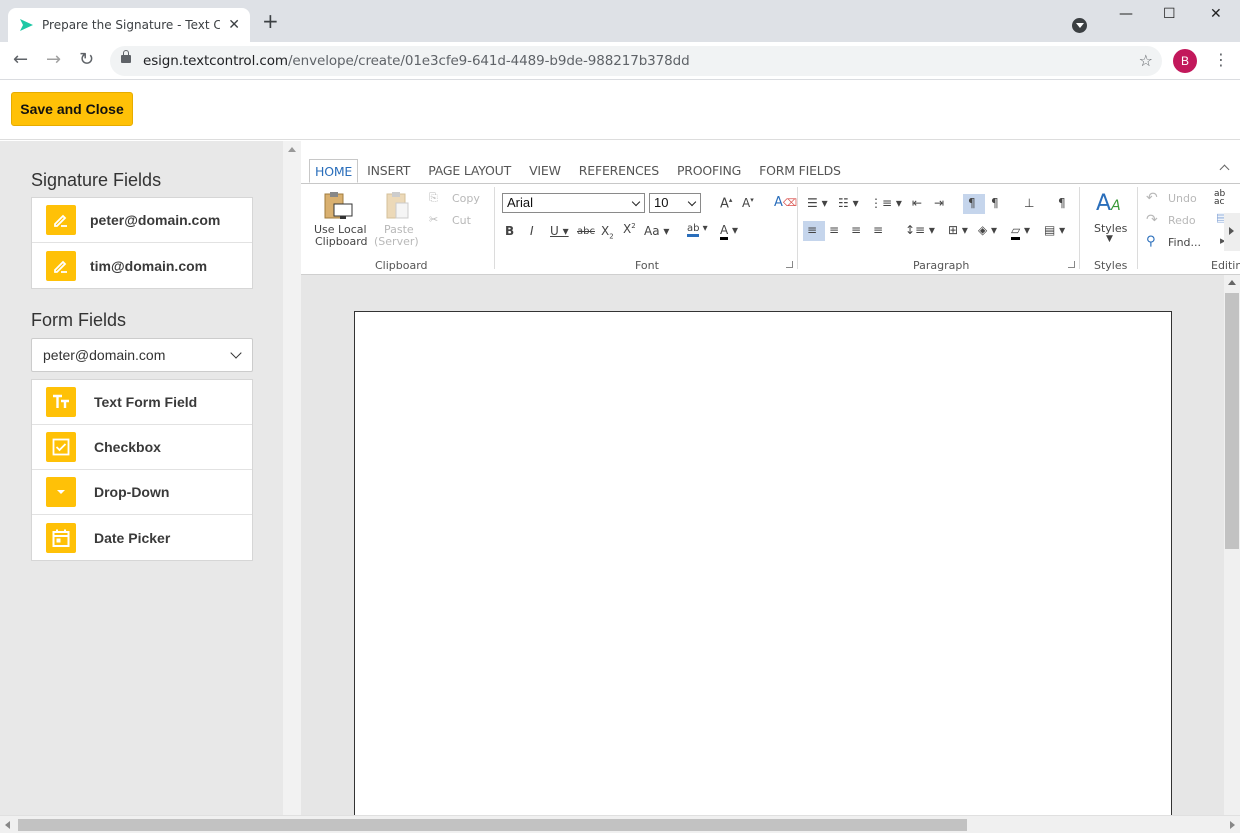  Describe the element at coordinates (142, 355) in the screenshot. I see `recipient-select: peter@domain.com` at that location.